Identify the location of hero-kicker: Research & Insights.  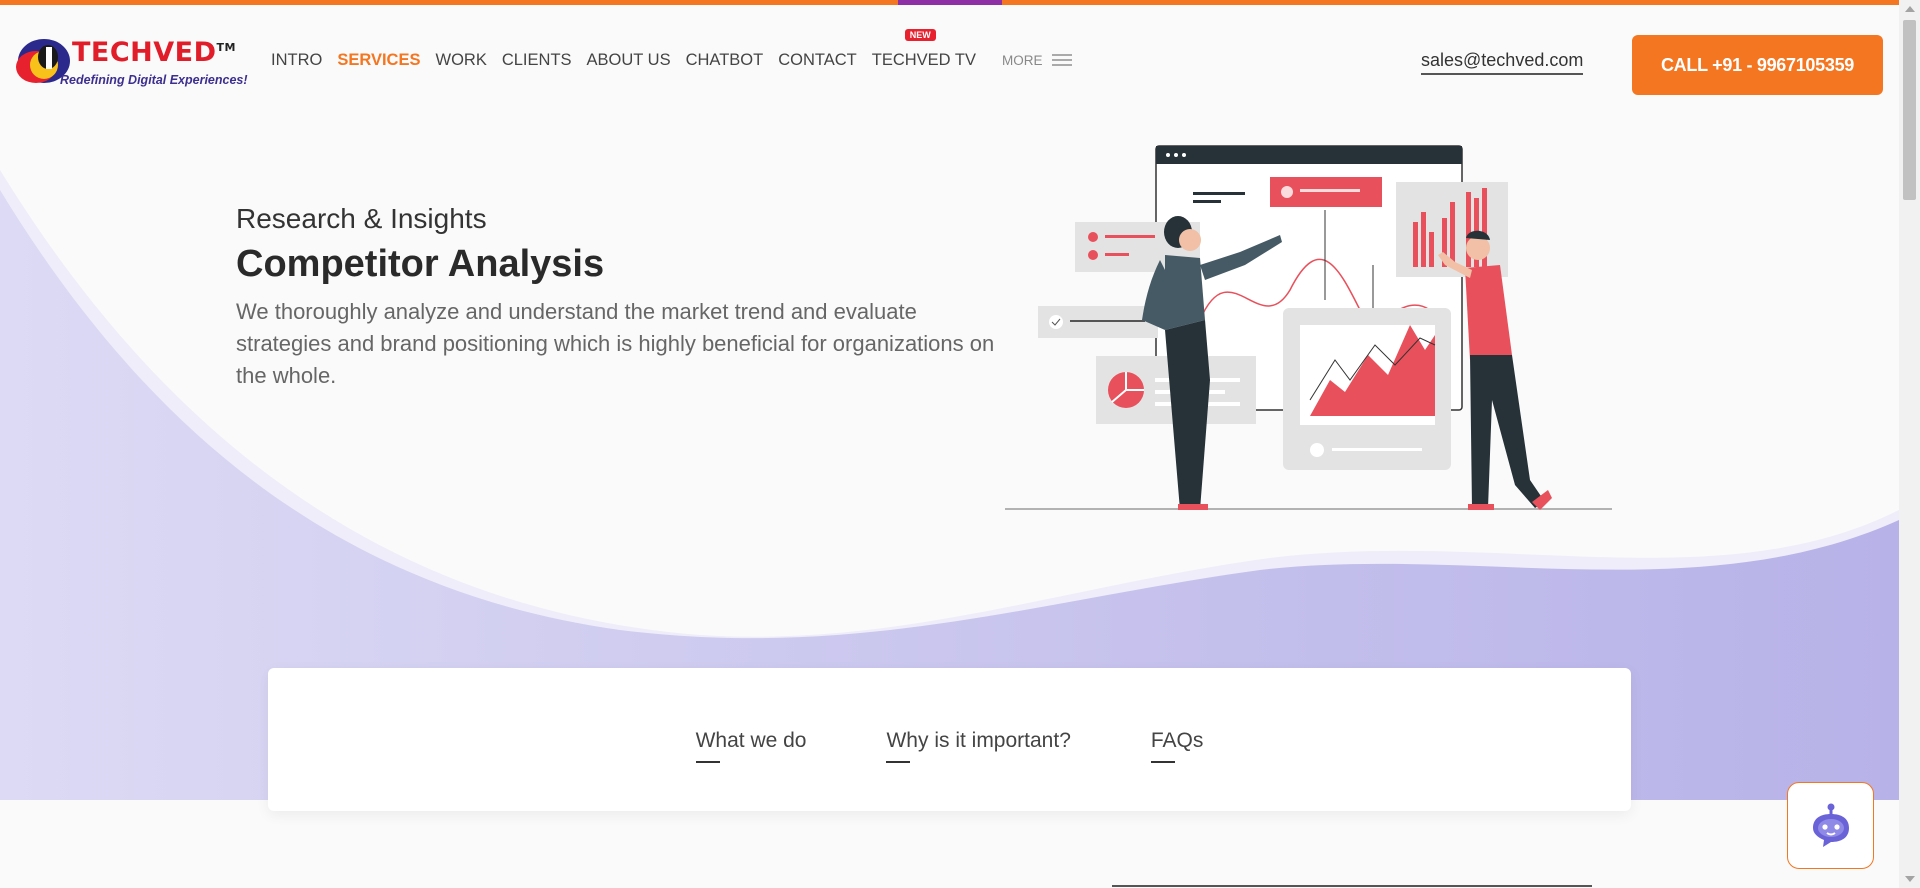
(361, 218).